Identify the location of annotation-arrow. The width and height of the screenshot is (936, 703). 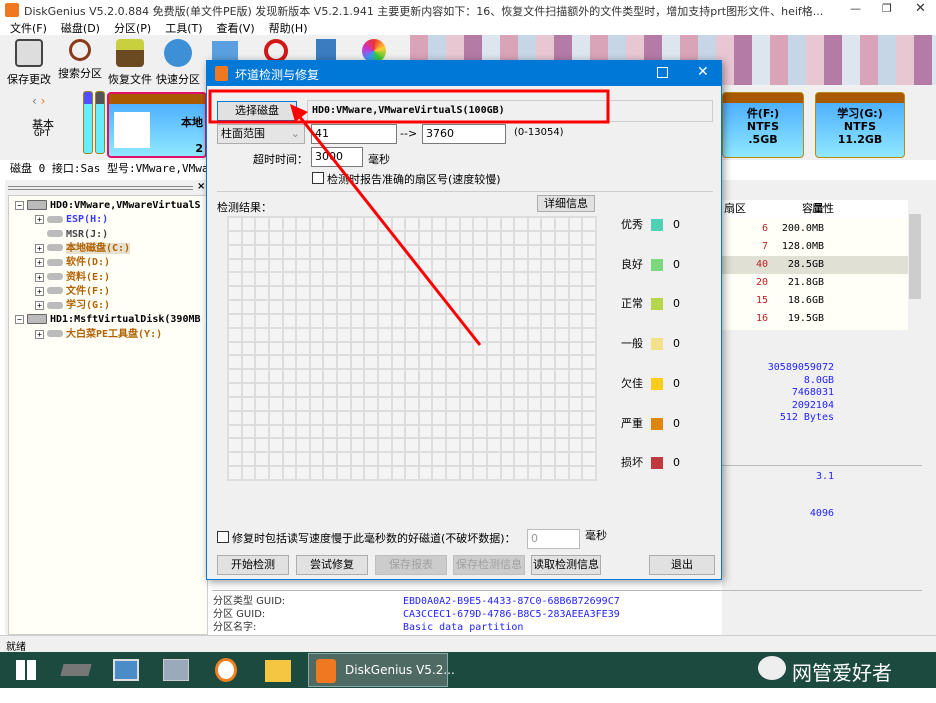
(388, 228).